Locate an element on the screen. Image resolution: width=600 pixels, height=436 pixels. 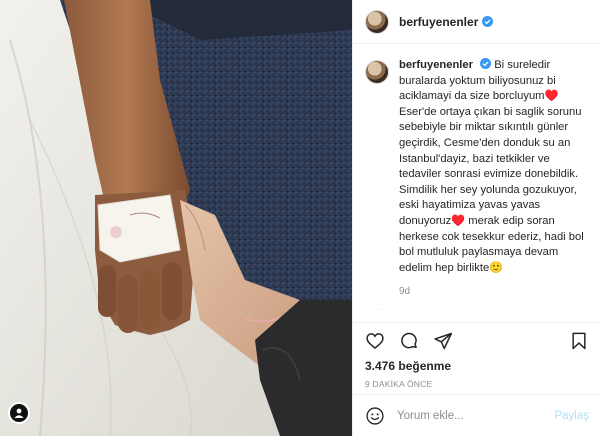
paper-plane-icon is located at coordinates (443, 341).